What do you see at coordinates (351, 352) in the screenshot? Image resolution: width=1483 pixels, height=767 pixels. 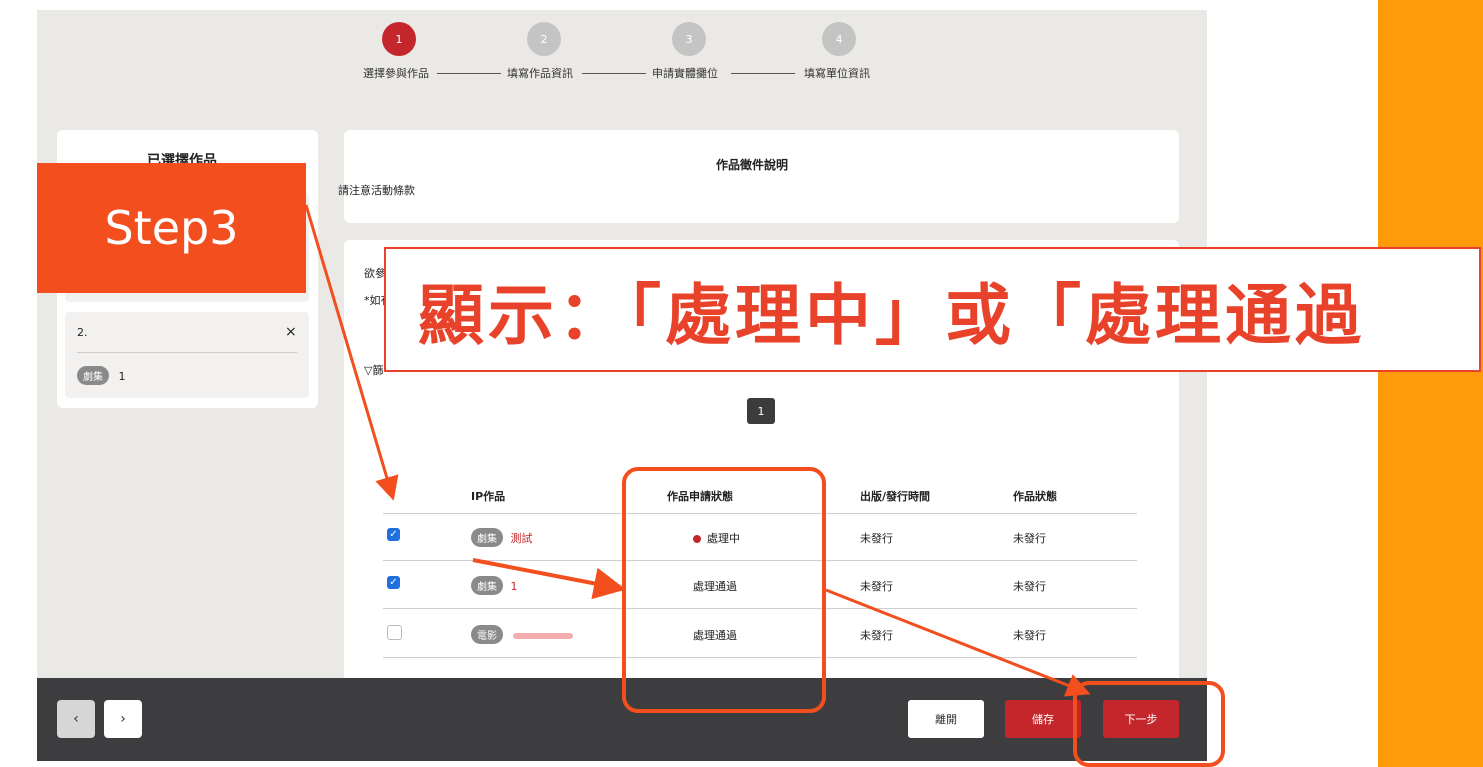 I see `arrow-to-checkbox` at bounding box center [351, 352].